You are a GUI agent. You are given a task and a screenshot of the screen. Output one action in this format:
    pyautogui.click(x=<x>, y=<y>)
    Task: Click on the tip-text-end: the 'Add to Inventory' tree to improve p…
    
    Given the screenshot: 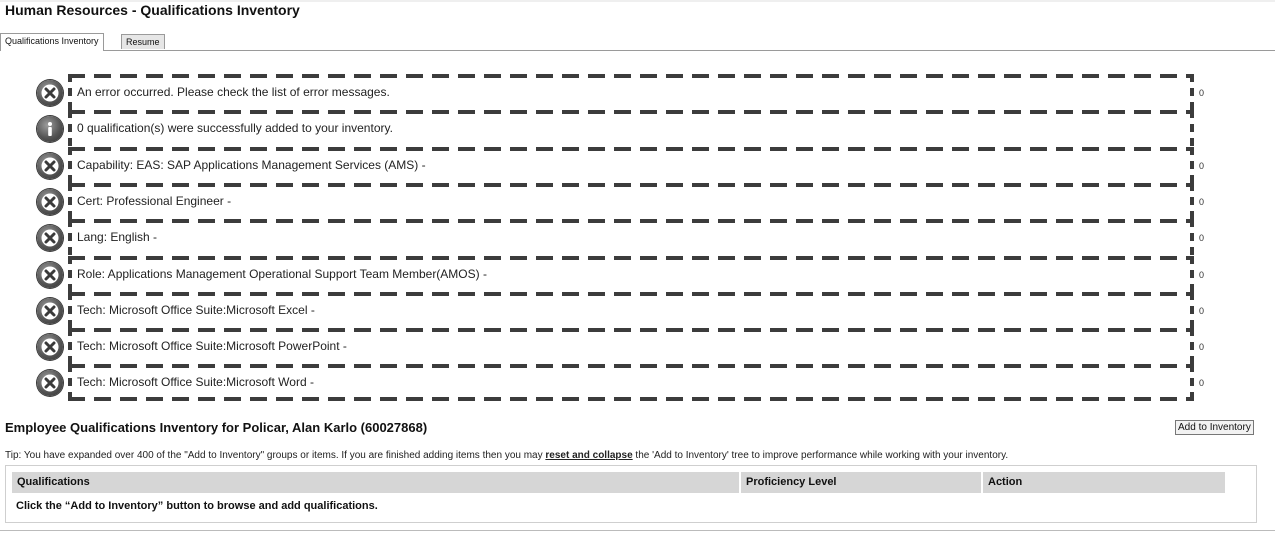 What is the action you would take?
    pyautogui.click(x=820, y=455)
    